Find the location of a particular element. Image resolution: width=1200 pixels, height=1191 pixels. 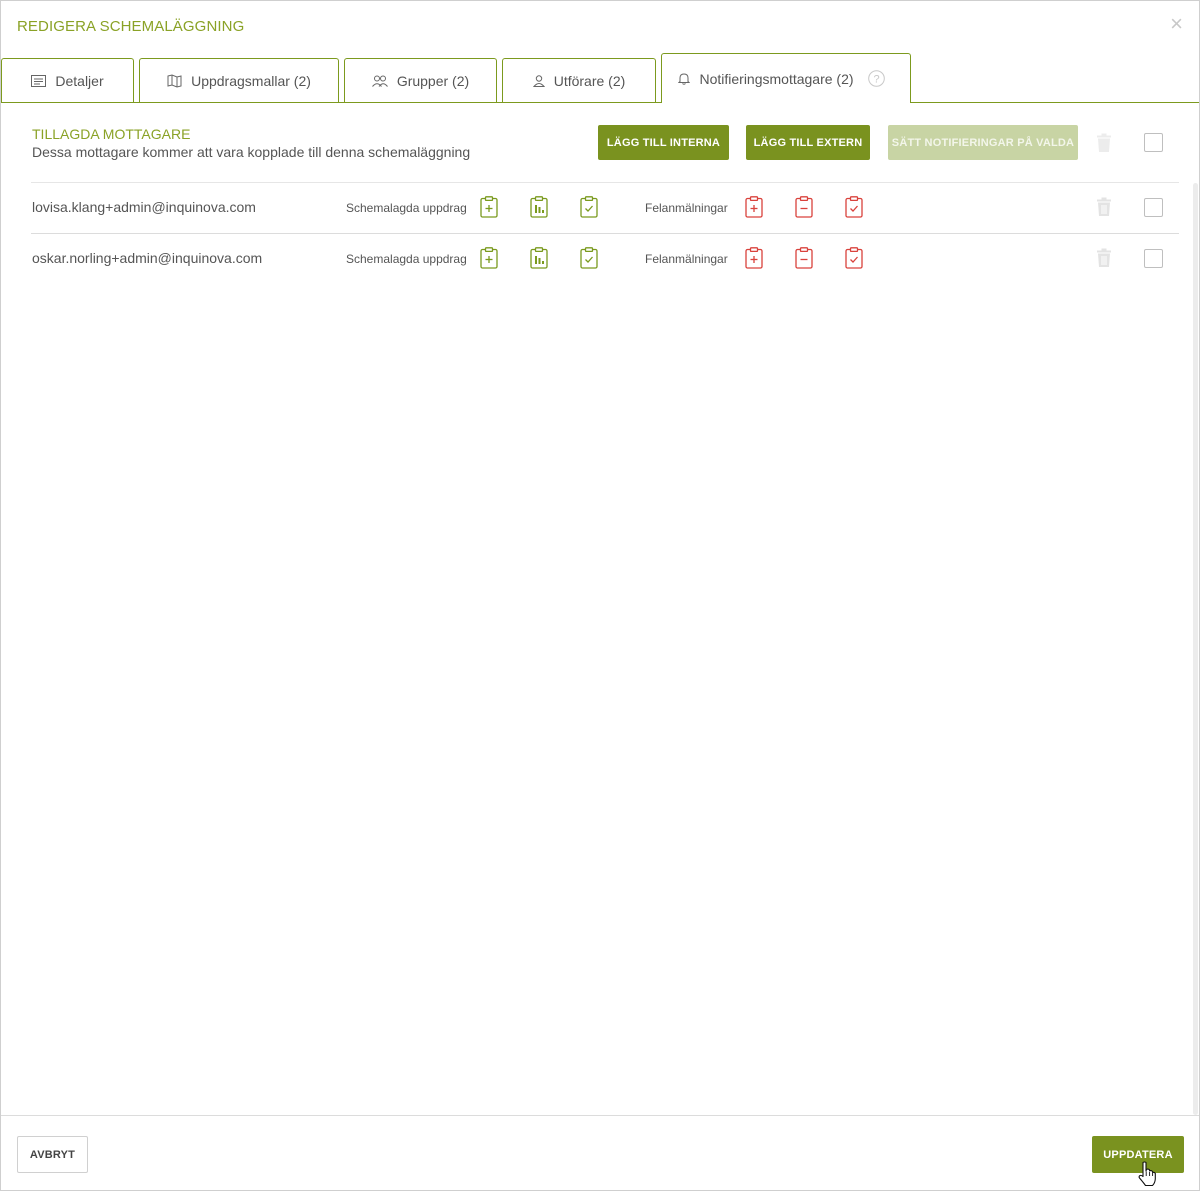

tab-grupper: Grupper (2) is located at coordinates (420, 80).